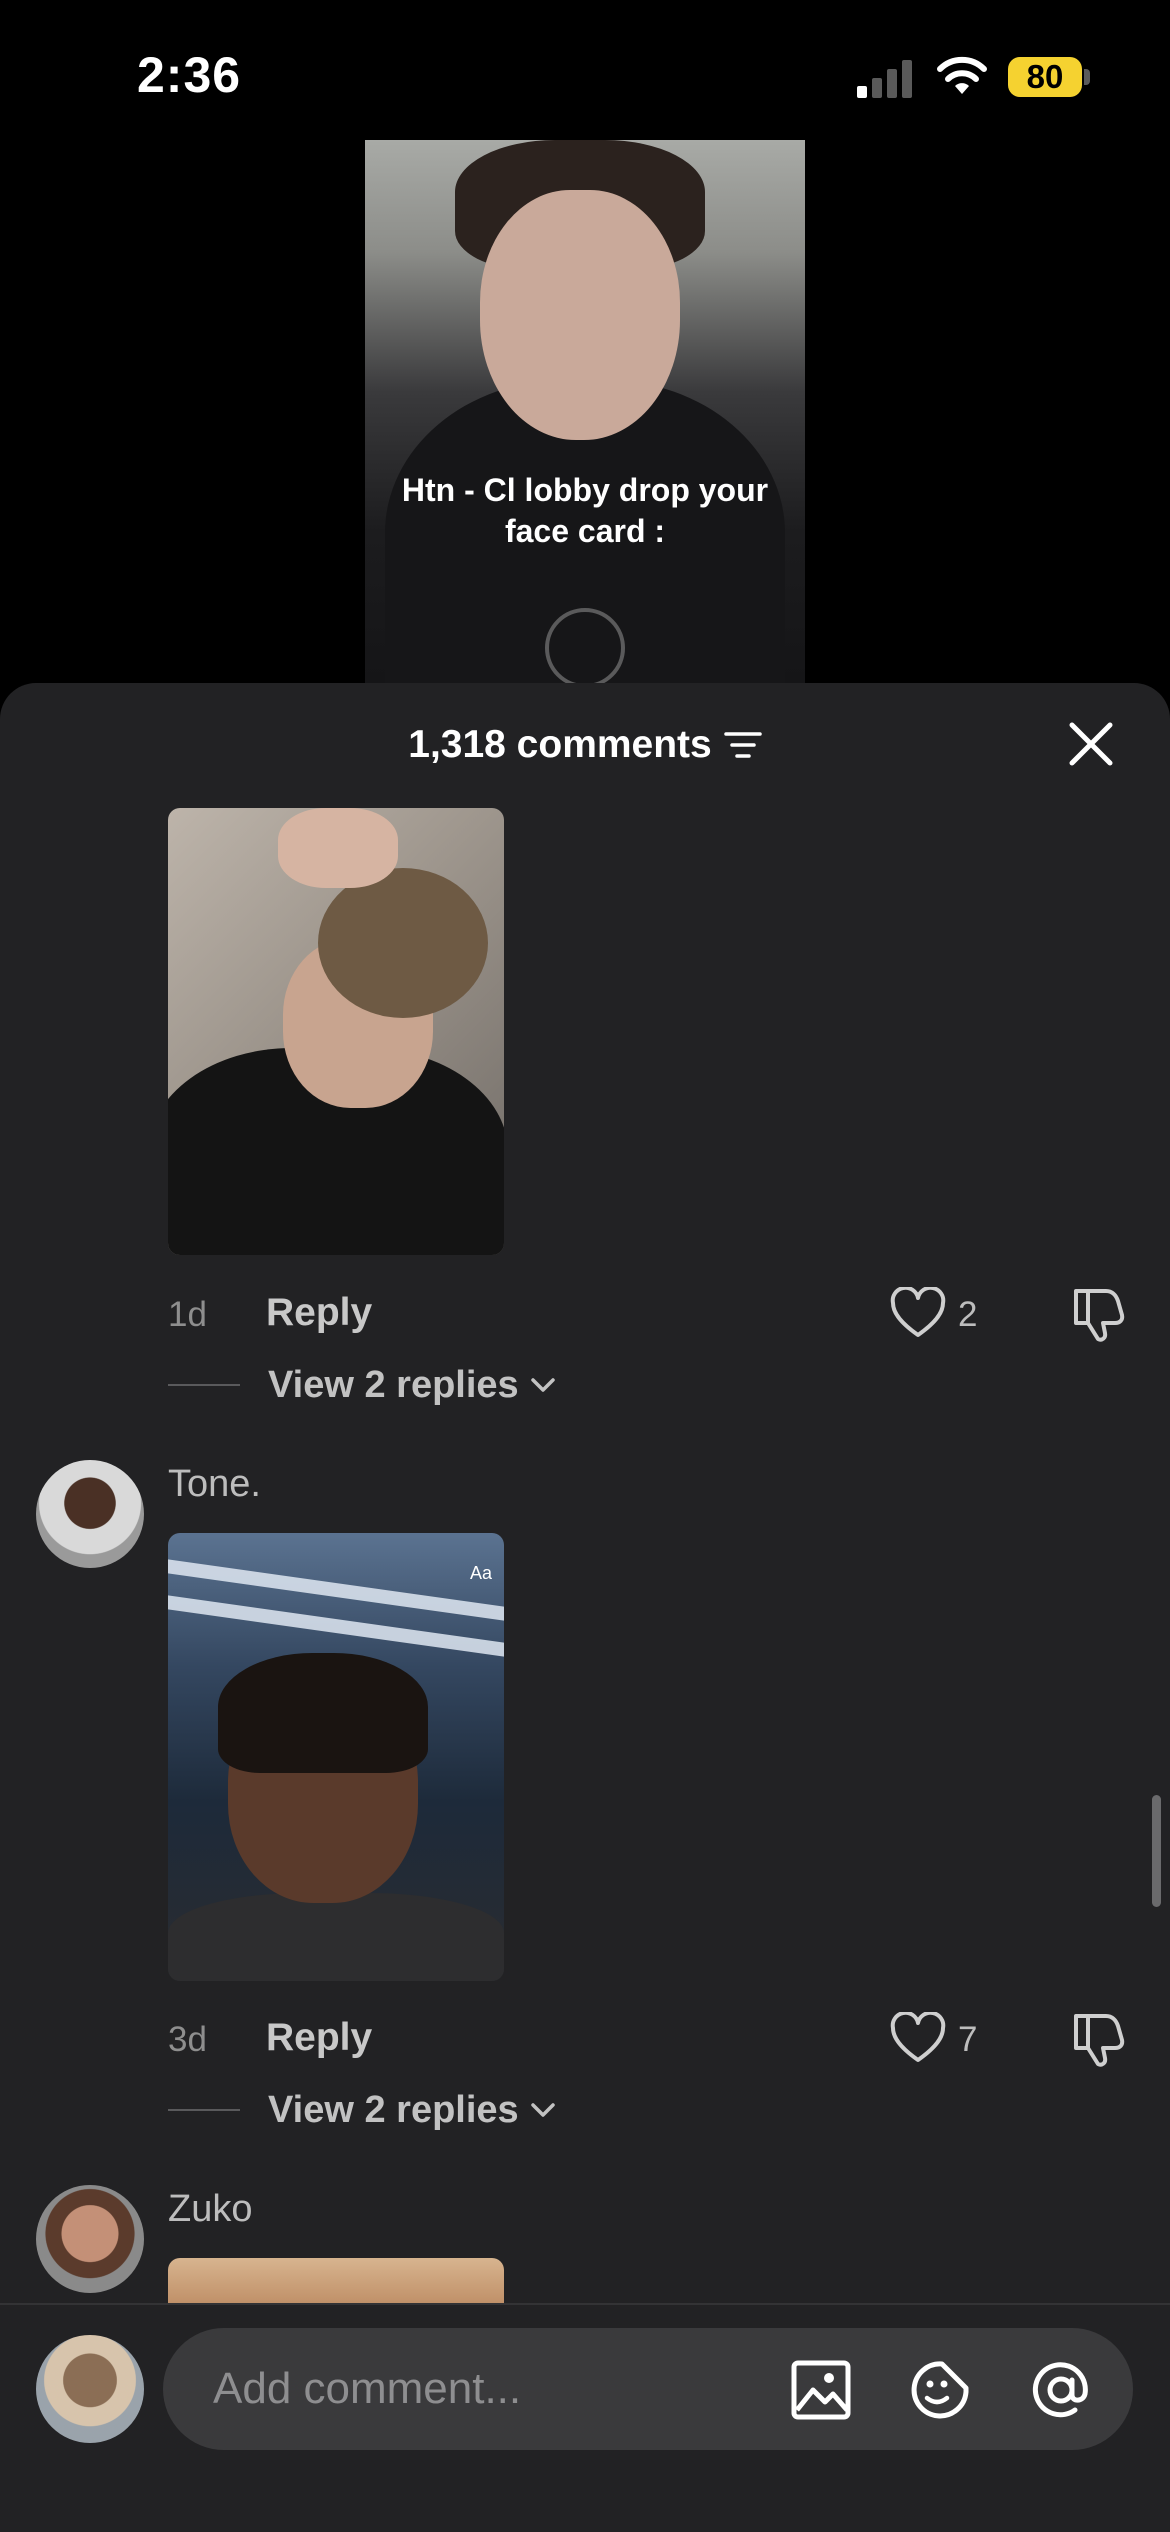 This screenshot has height=2532, width=1170. I want to click on video-caption-line: Htn - Cl lobby drop your, so click(585, 490).